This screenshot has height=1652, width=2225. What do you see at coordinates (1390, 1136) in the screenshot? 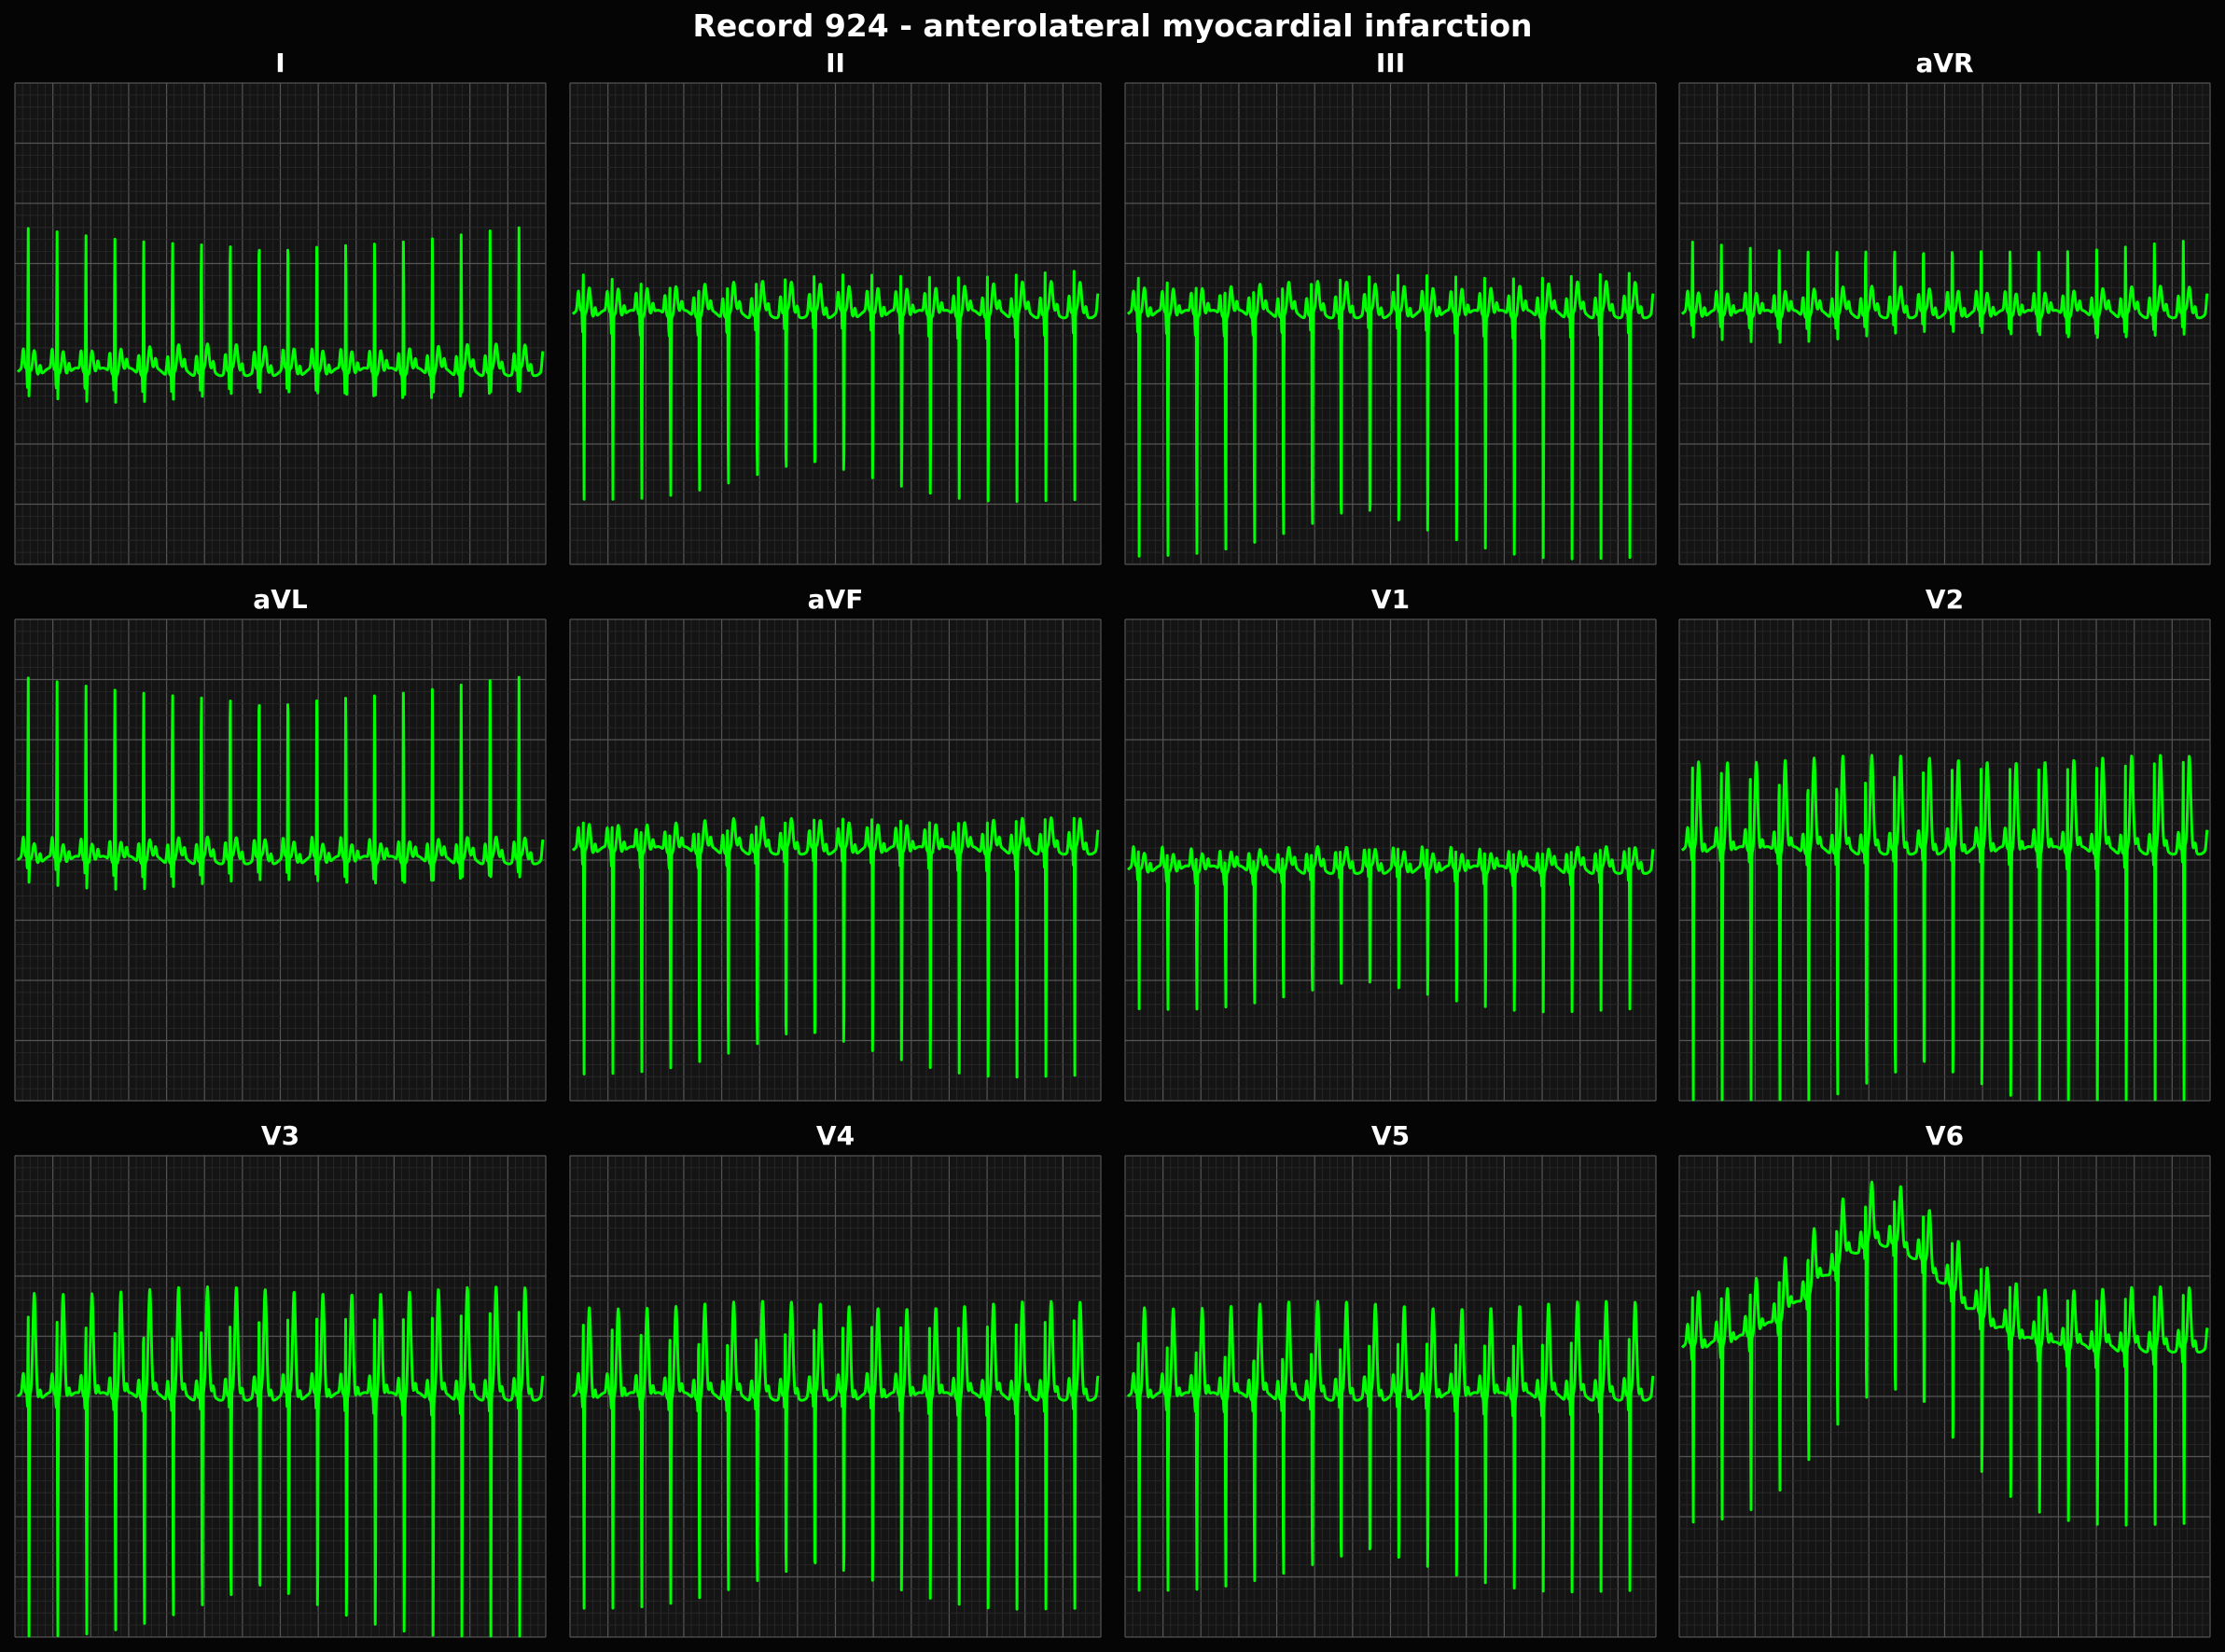
I see `lead-title: V5` at bounding box center [1390, 1136].